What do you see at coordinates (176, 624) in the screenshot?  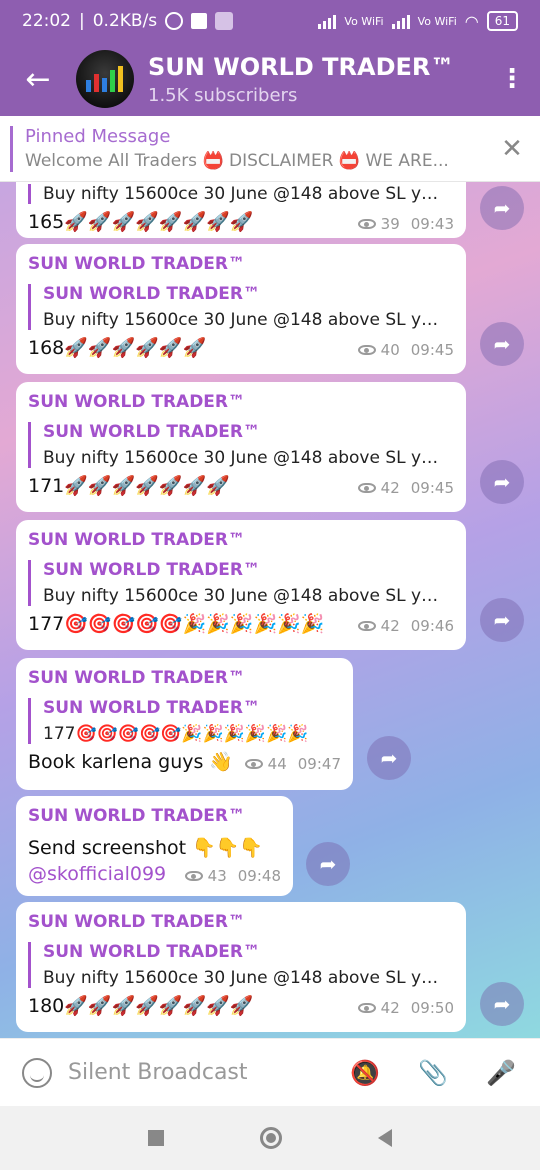 I see `message-text: 177🎯🎯🎯🎯🎯🎉🎉🎉🎉🎉🎉` at bounding box center [176, 624].